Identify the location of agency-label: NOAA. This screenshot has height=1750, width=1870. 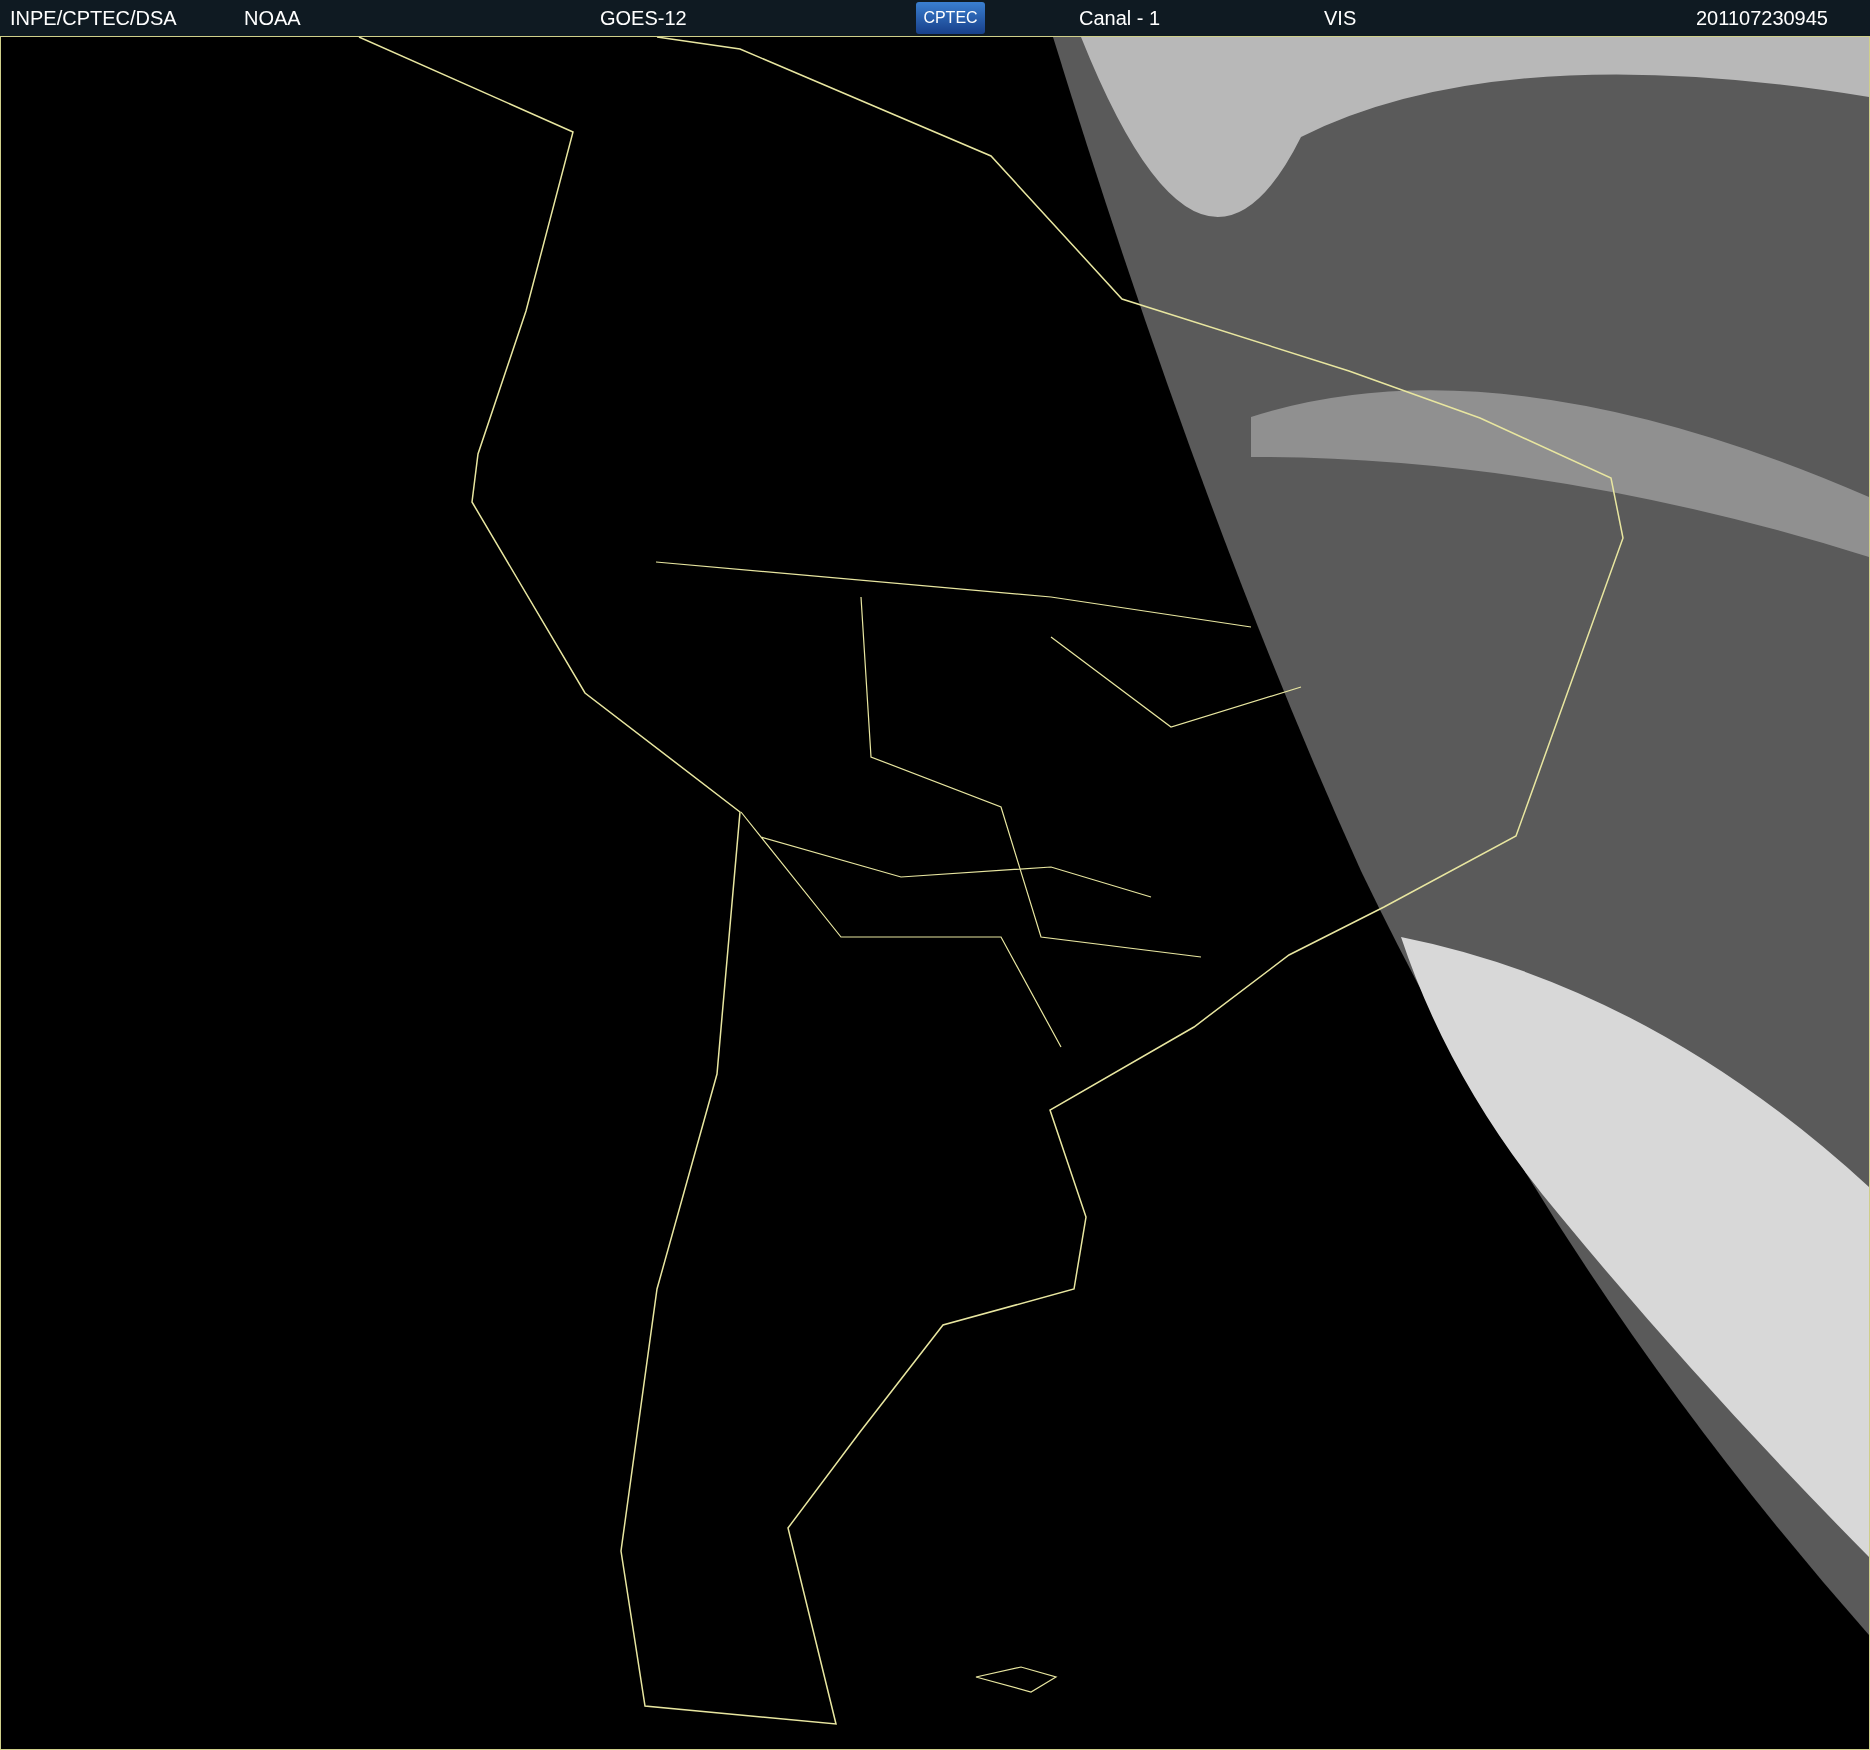
(273, 18).